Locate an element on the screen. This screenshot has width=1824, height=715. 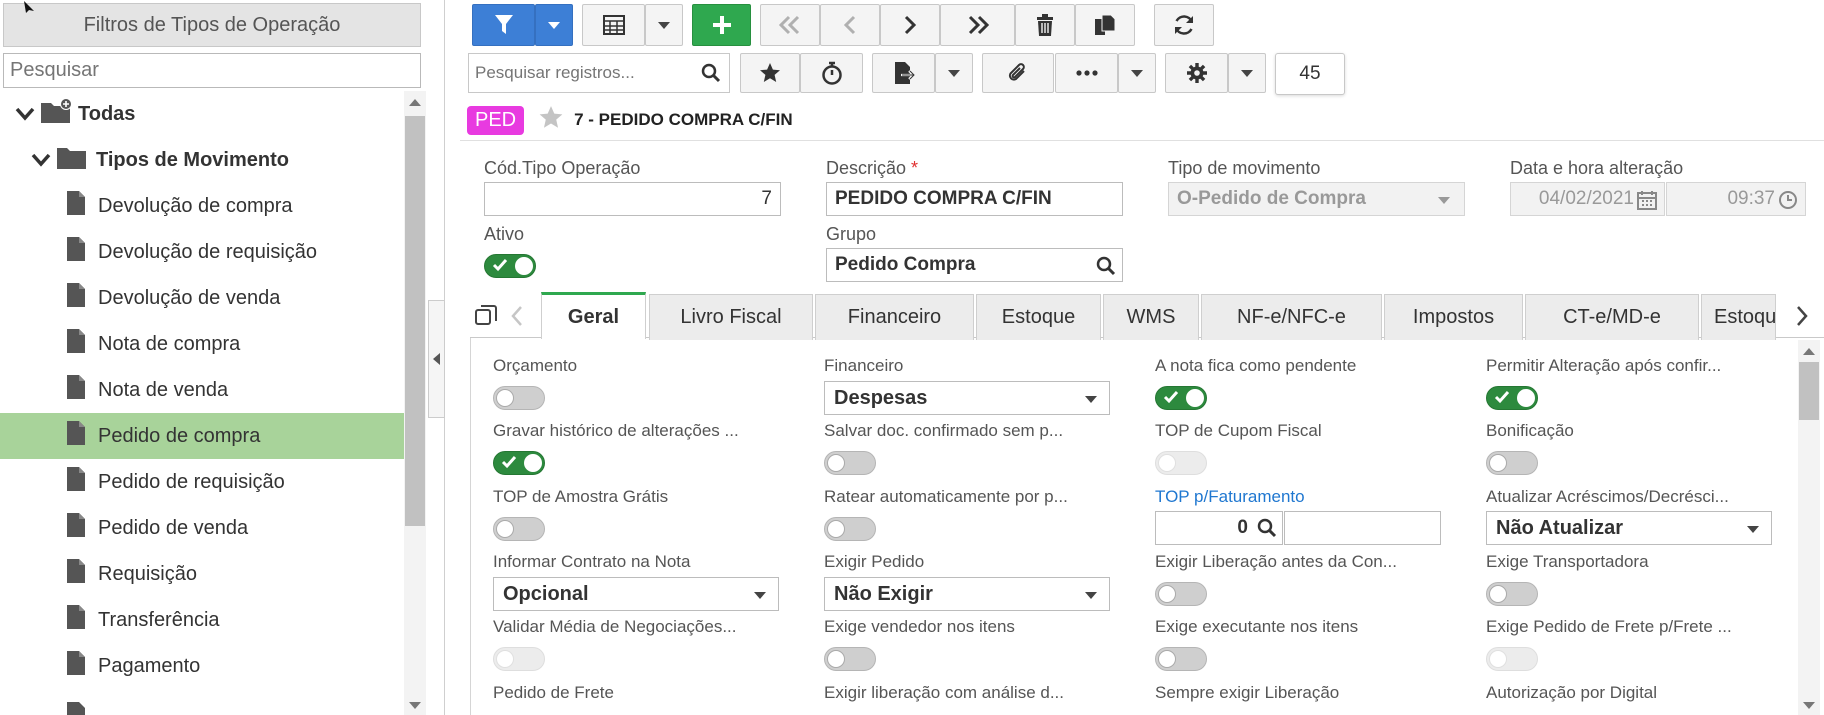
filter-dropdown-button is located at coordinates (554, 25).